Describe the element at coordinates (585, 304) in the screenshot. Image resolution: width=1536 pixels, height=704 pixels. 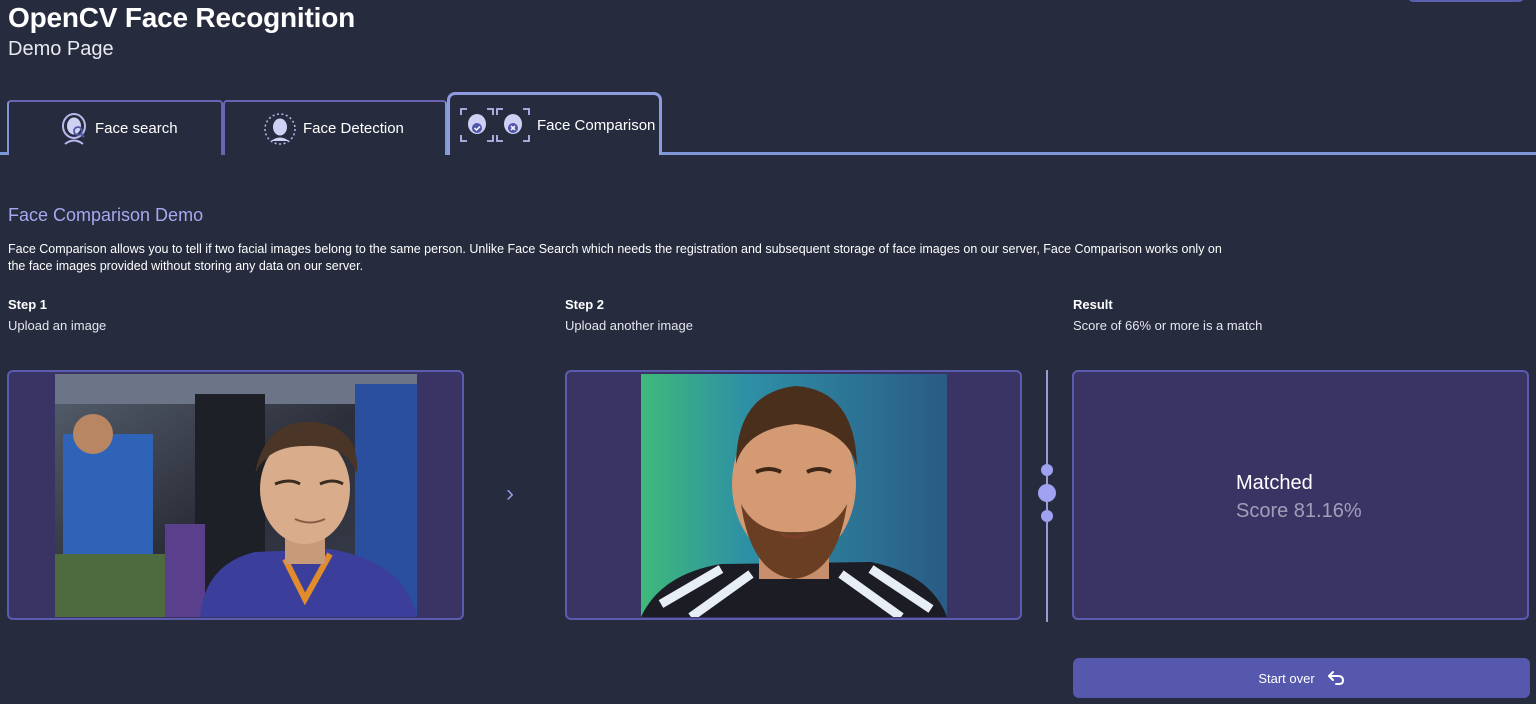
I see `step2-heading: Step 2` at that location.